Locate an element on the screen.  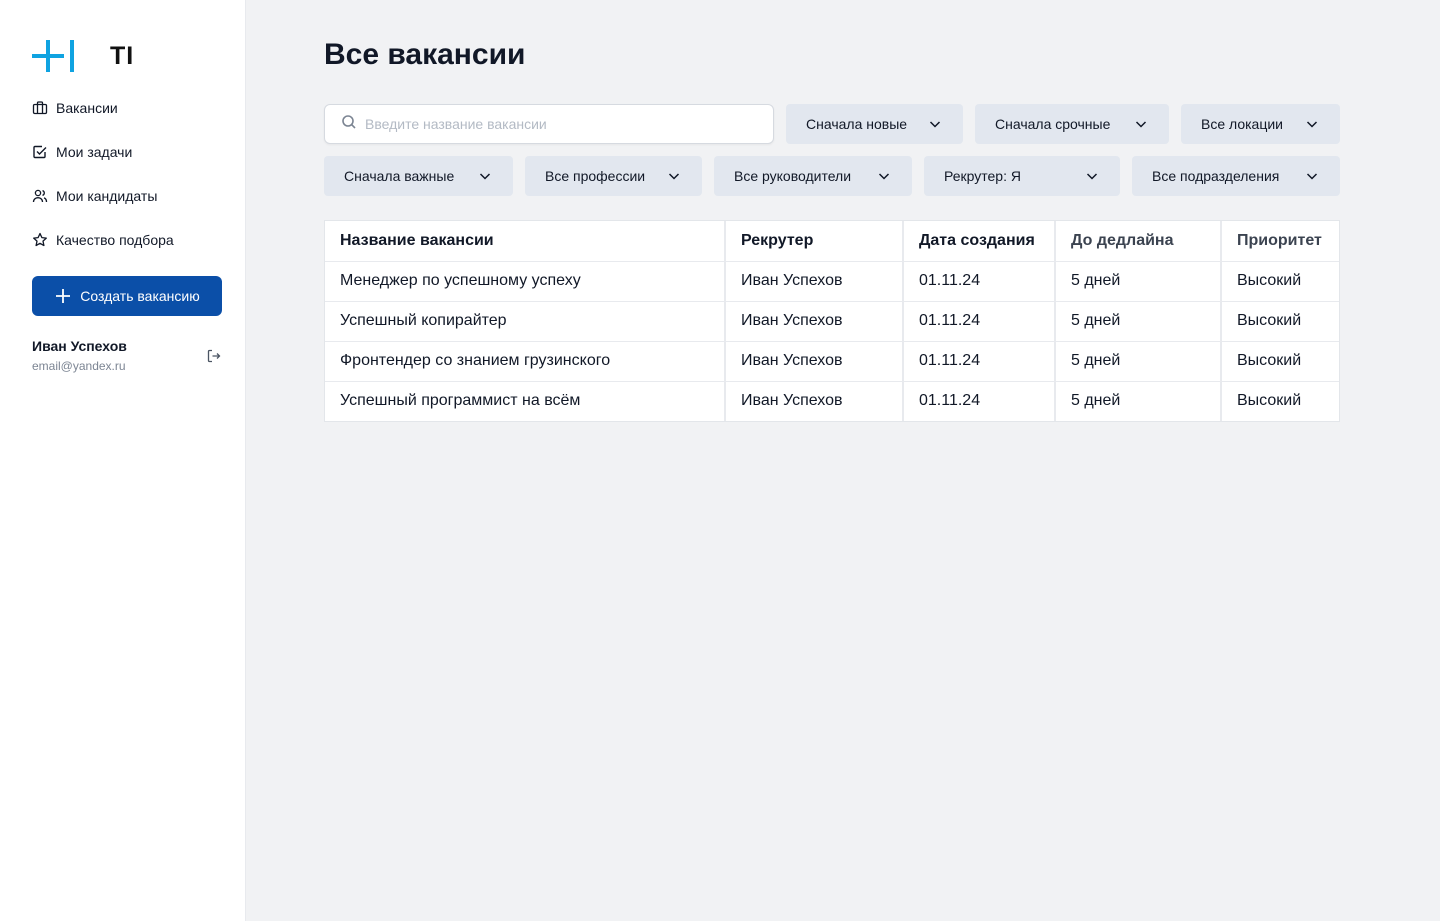
sidebar-item-label: Мои кандидаты is located at coordinates (107, 196).